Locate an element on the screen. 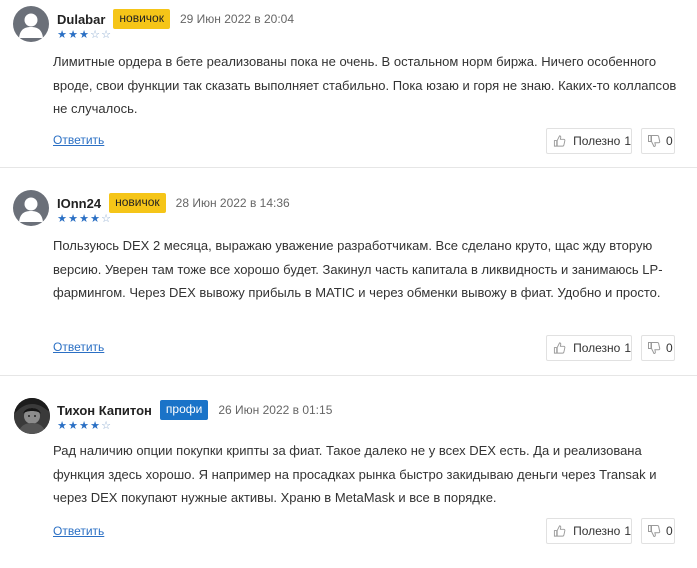 Image resolution: width=697 pixels, height=568 pixels. review-header: Тихон Капитон профи 26 Июн 2022 в 01:15 is located at coordinates (194, 410).